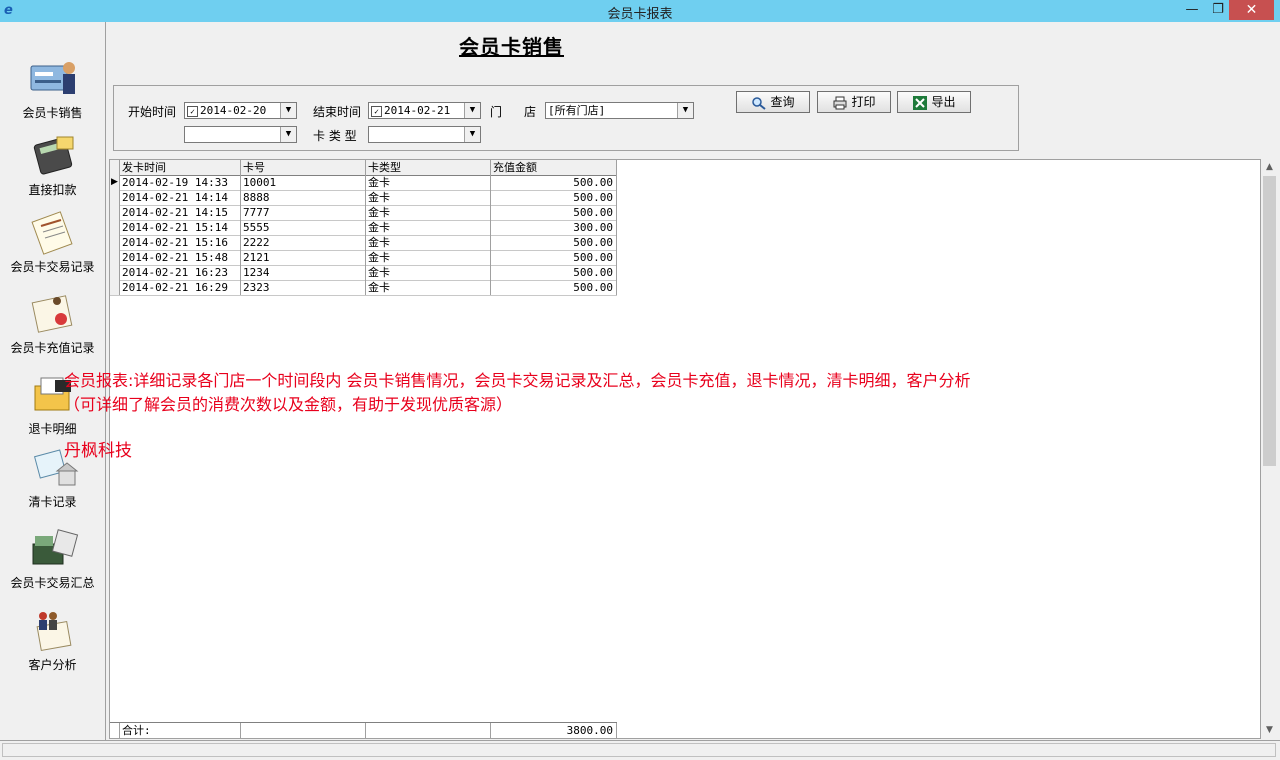  What do you see at coordinates (554, 227) in the screenshot?
I see `table-cell: 300.00` at bounding box center [554, 227].